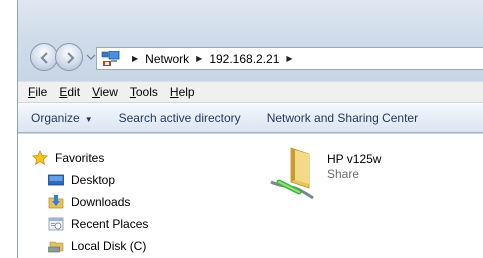 This screenshot has height=258, width=483. Describe the element at coordinates (244, 59) in the screenshot. I see `breadcrumb-host: 192.168.2.21` at that location.